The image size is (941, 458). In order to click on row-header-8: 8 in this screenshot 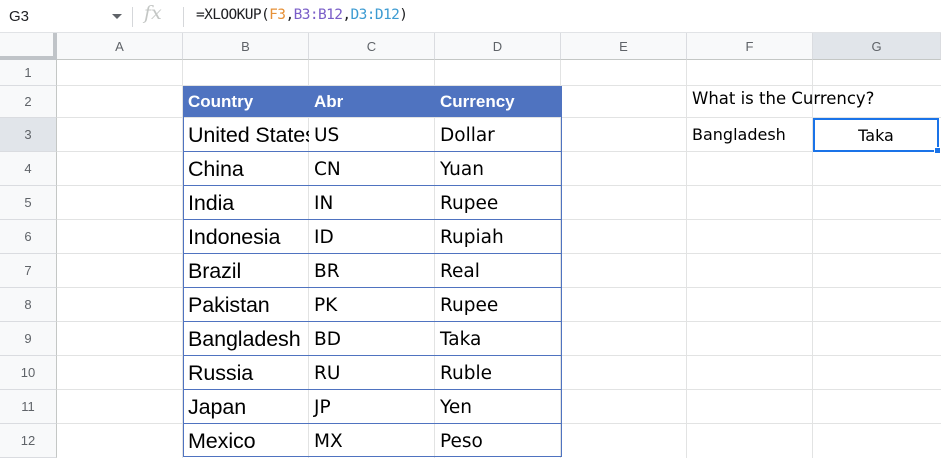, I will do `click(28, 305)`.